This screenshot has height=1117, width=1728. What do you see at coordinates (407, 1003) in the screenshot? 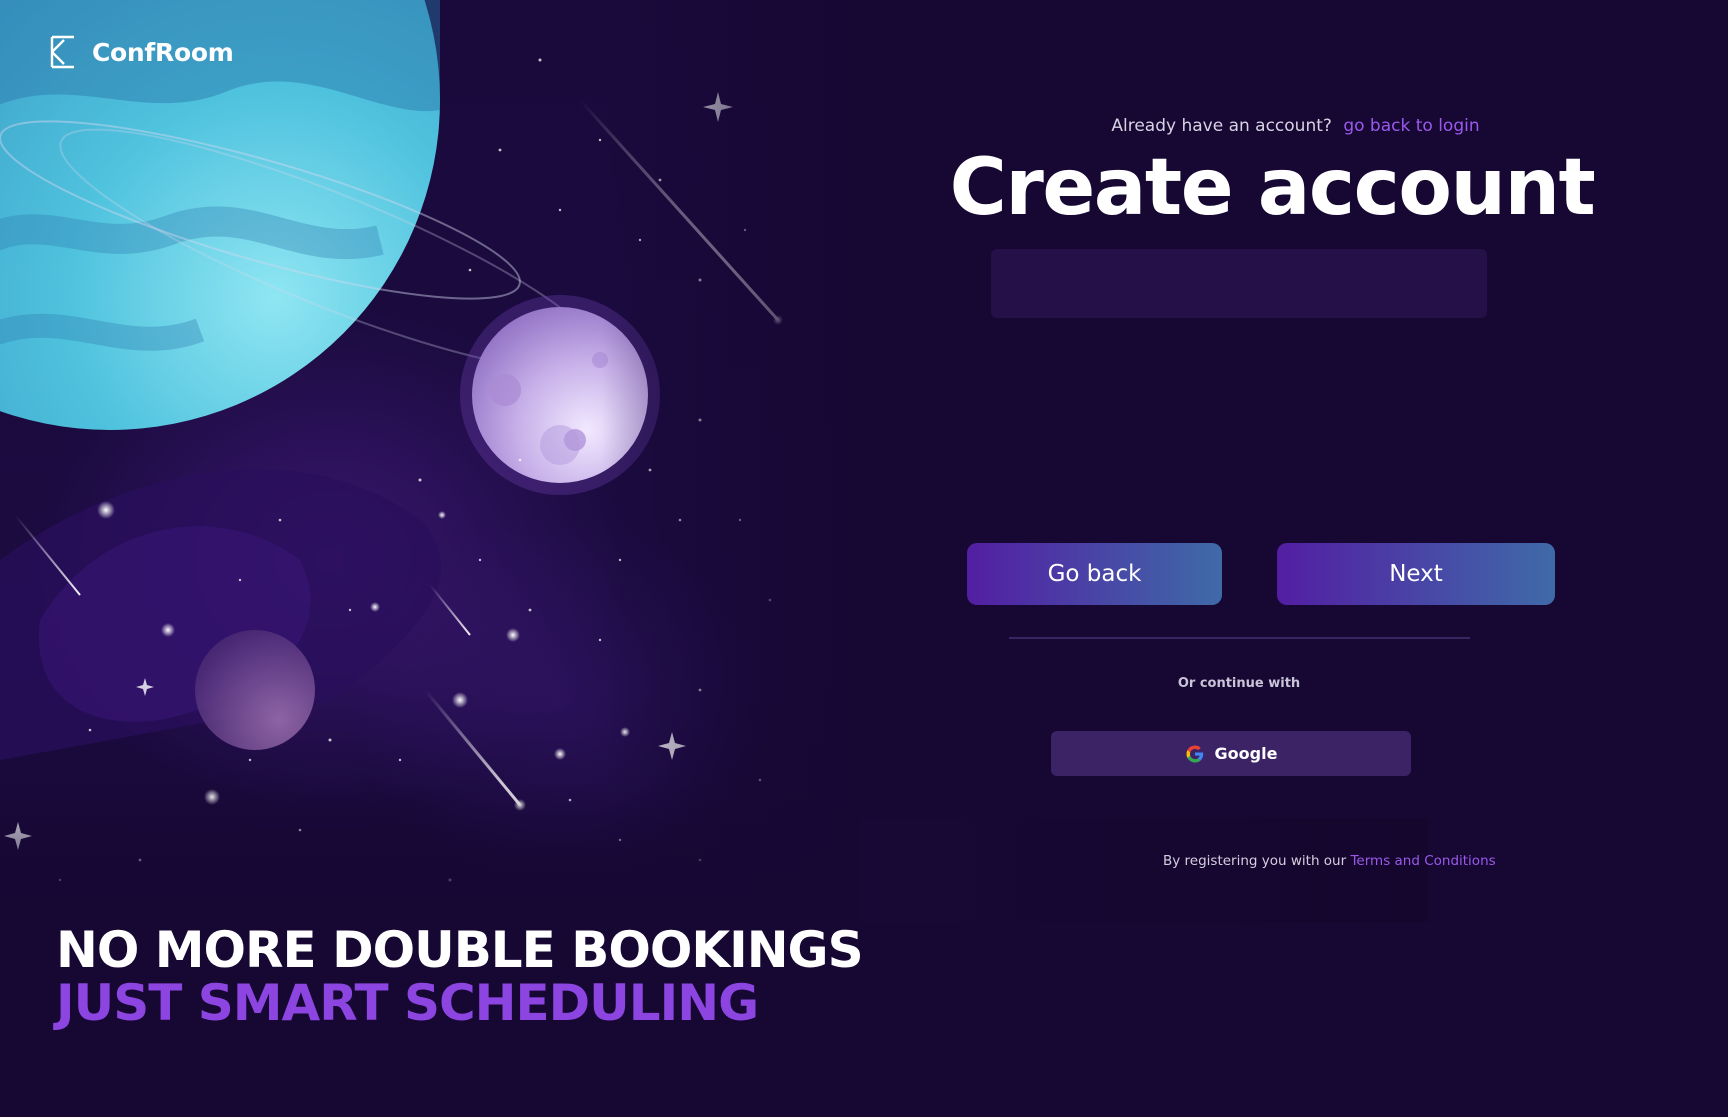
I see `tagline-line-2: JUST SMART SCHEDULING` at bounding box center [407, 1003].